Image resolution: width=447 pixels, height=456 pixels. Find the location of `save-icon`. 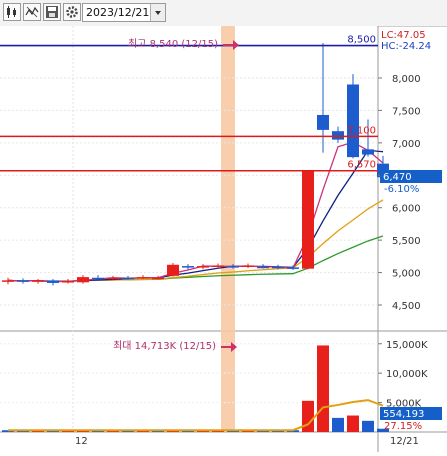

save-icon is located at coordinates (52, 12).